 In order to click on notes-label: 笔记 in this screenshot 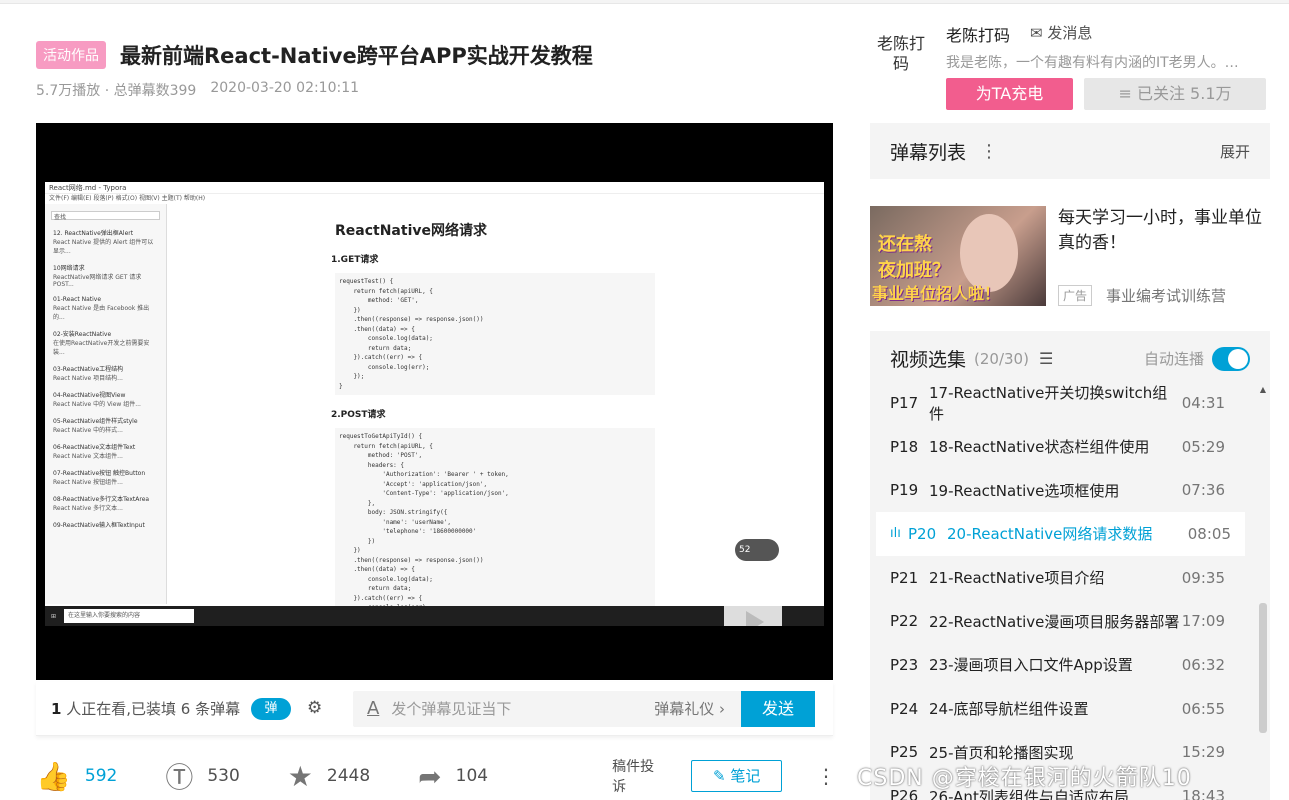, I will do `click(745, 776)`.